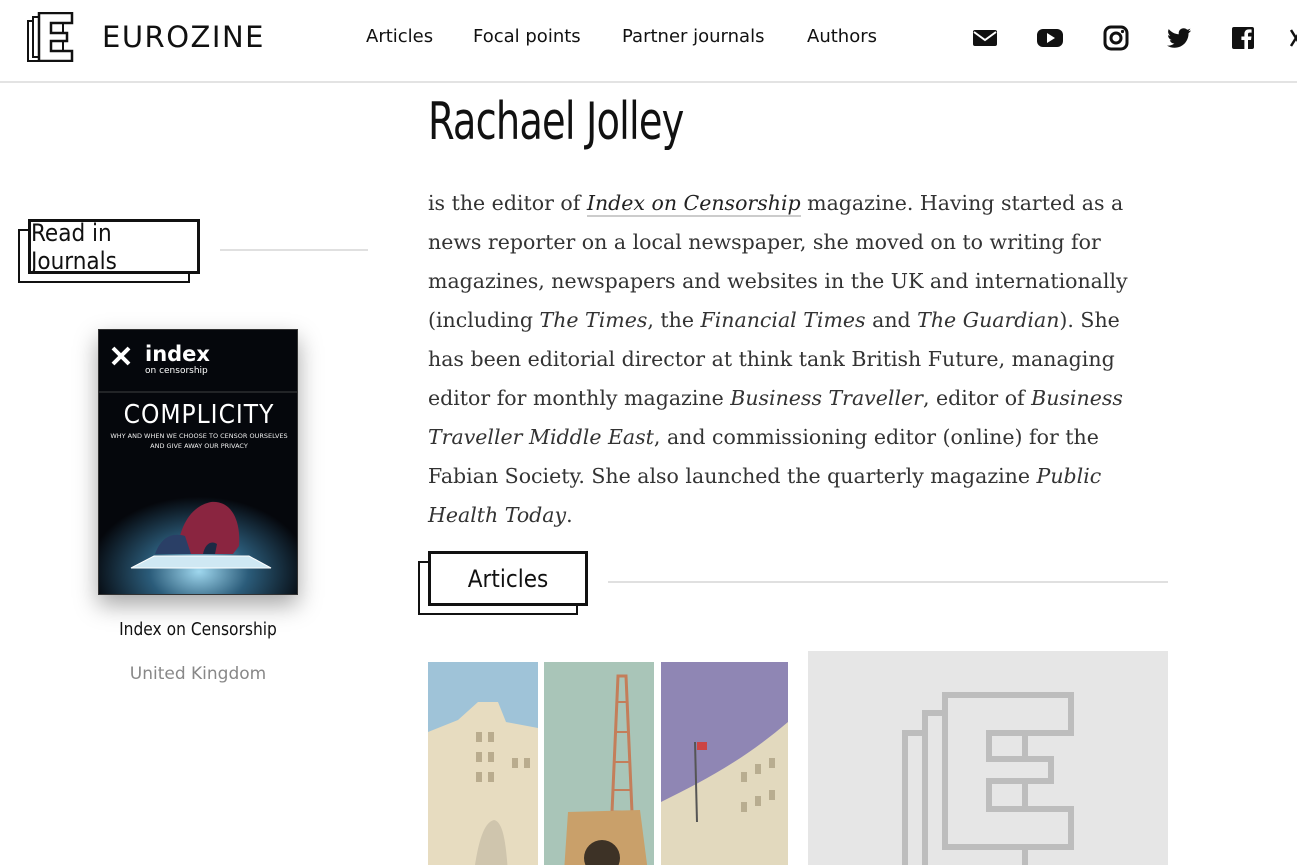 This screenshot has height=865, width=1297. I want to click on bio-italic: The Guardian, so click(988, 320).